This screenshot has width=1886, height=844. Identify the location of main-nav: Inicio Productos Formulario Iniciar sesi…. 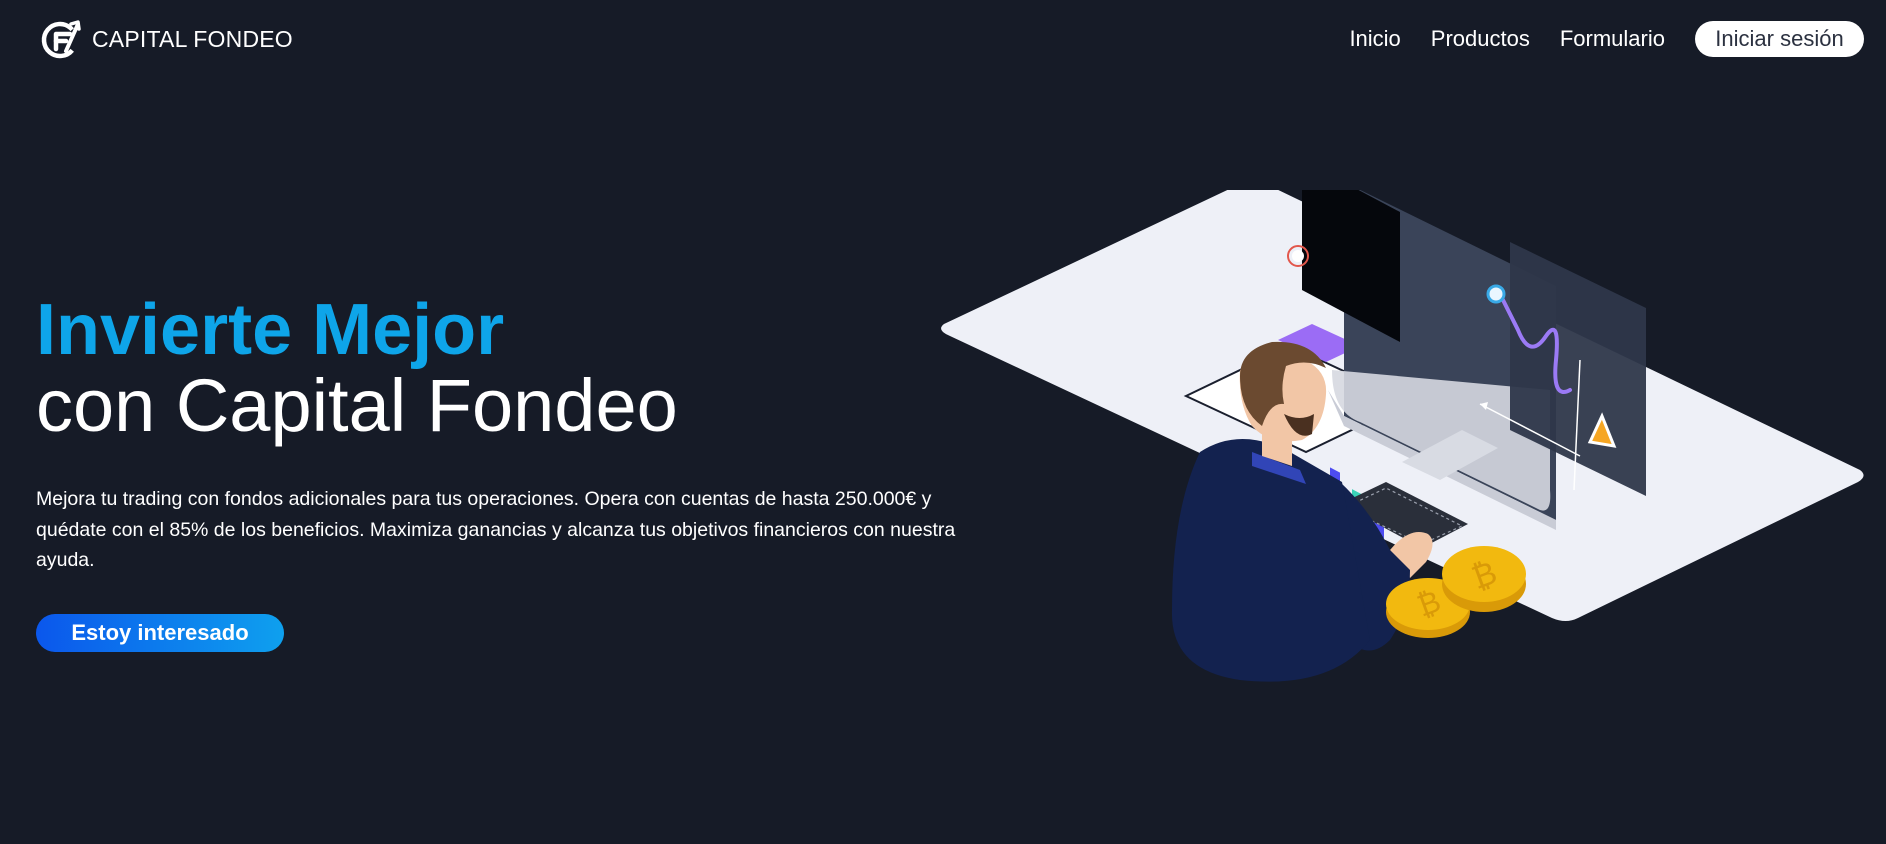
(1606, 39).